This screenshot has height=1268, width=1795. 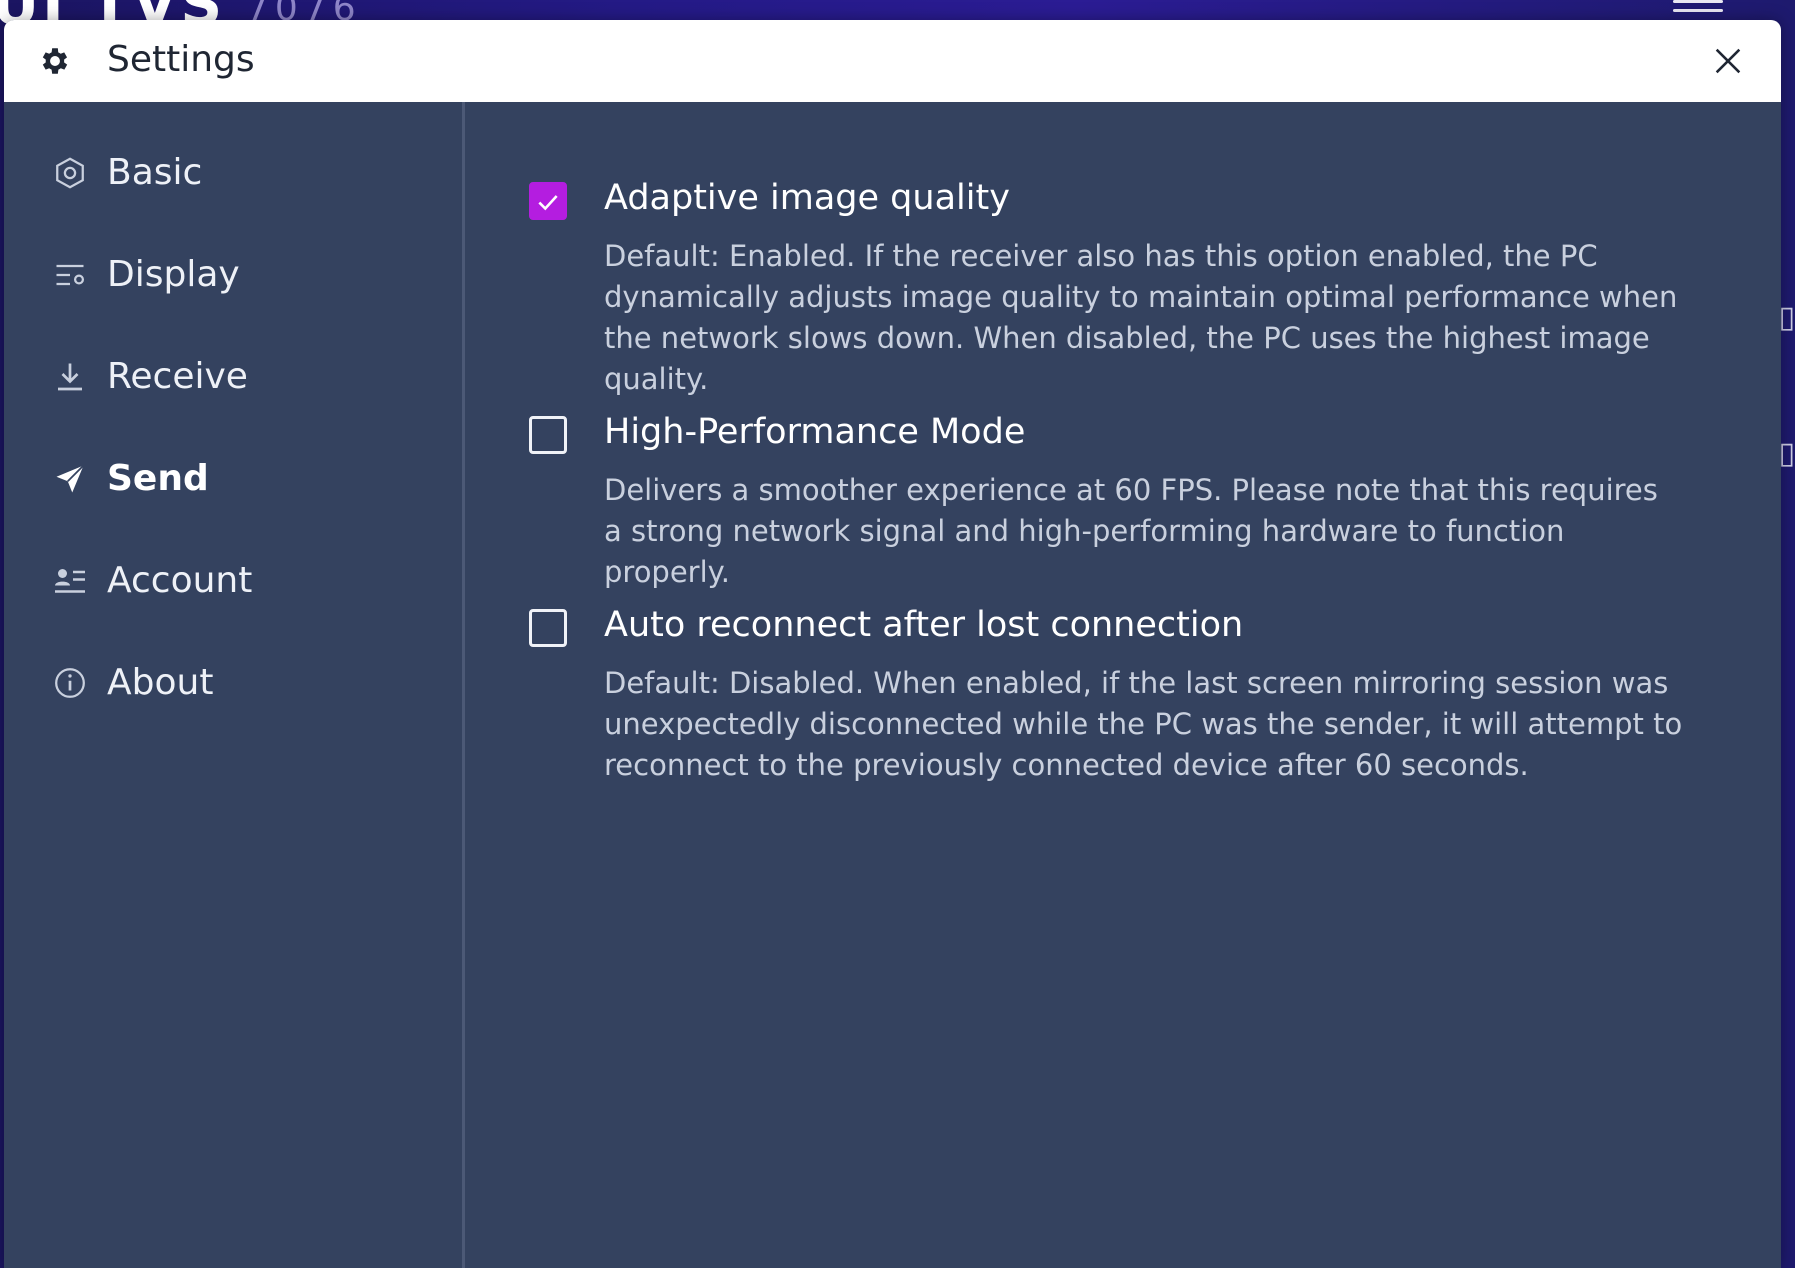 What do you see at coordinates (807, 198) in the screenshot?
I see `option-title: Adaptive image quality` at bounding box center [807, 198].